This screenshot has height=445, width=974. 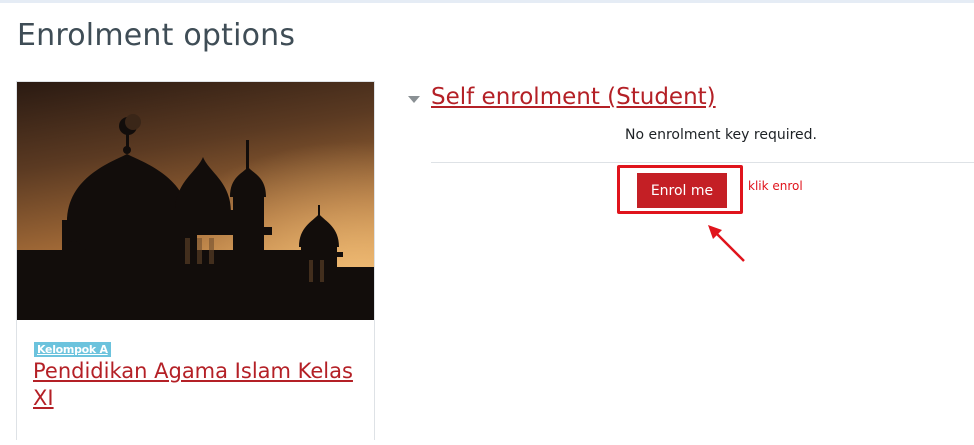 I want to click on top-border, so click(x=487, y=1).